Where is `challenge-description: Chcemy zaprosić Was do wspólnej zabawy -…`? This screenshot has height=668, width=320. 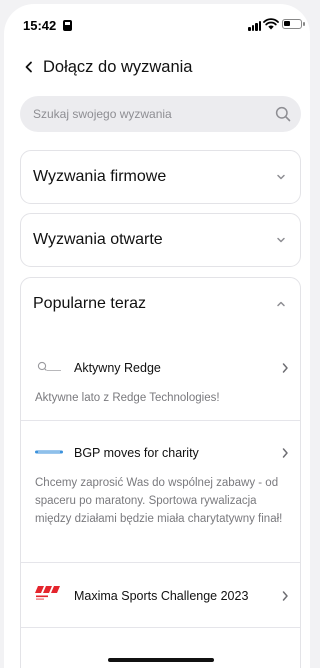
challenge-description: Chcemy zaprosić Was do wspólnej zabawy -… is located at coordinates (159, 501).